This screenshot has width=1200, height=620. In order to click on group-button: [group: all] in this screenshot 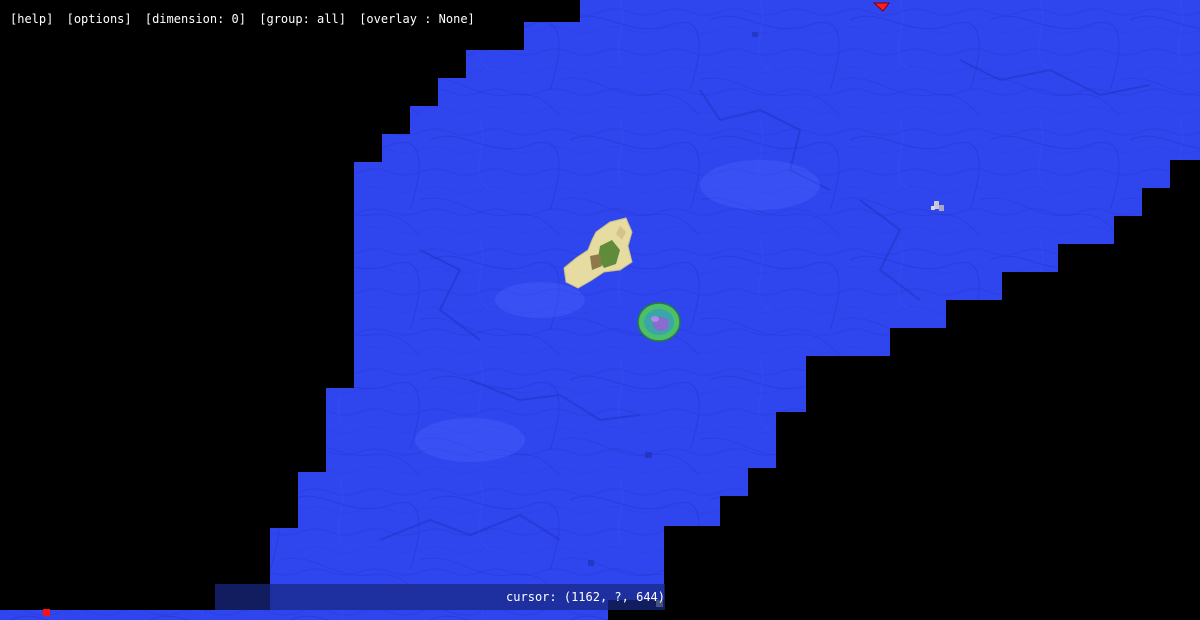, I will do `click(302, 19)`.